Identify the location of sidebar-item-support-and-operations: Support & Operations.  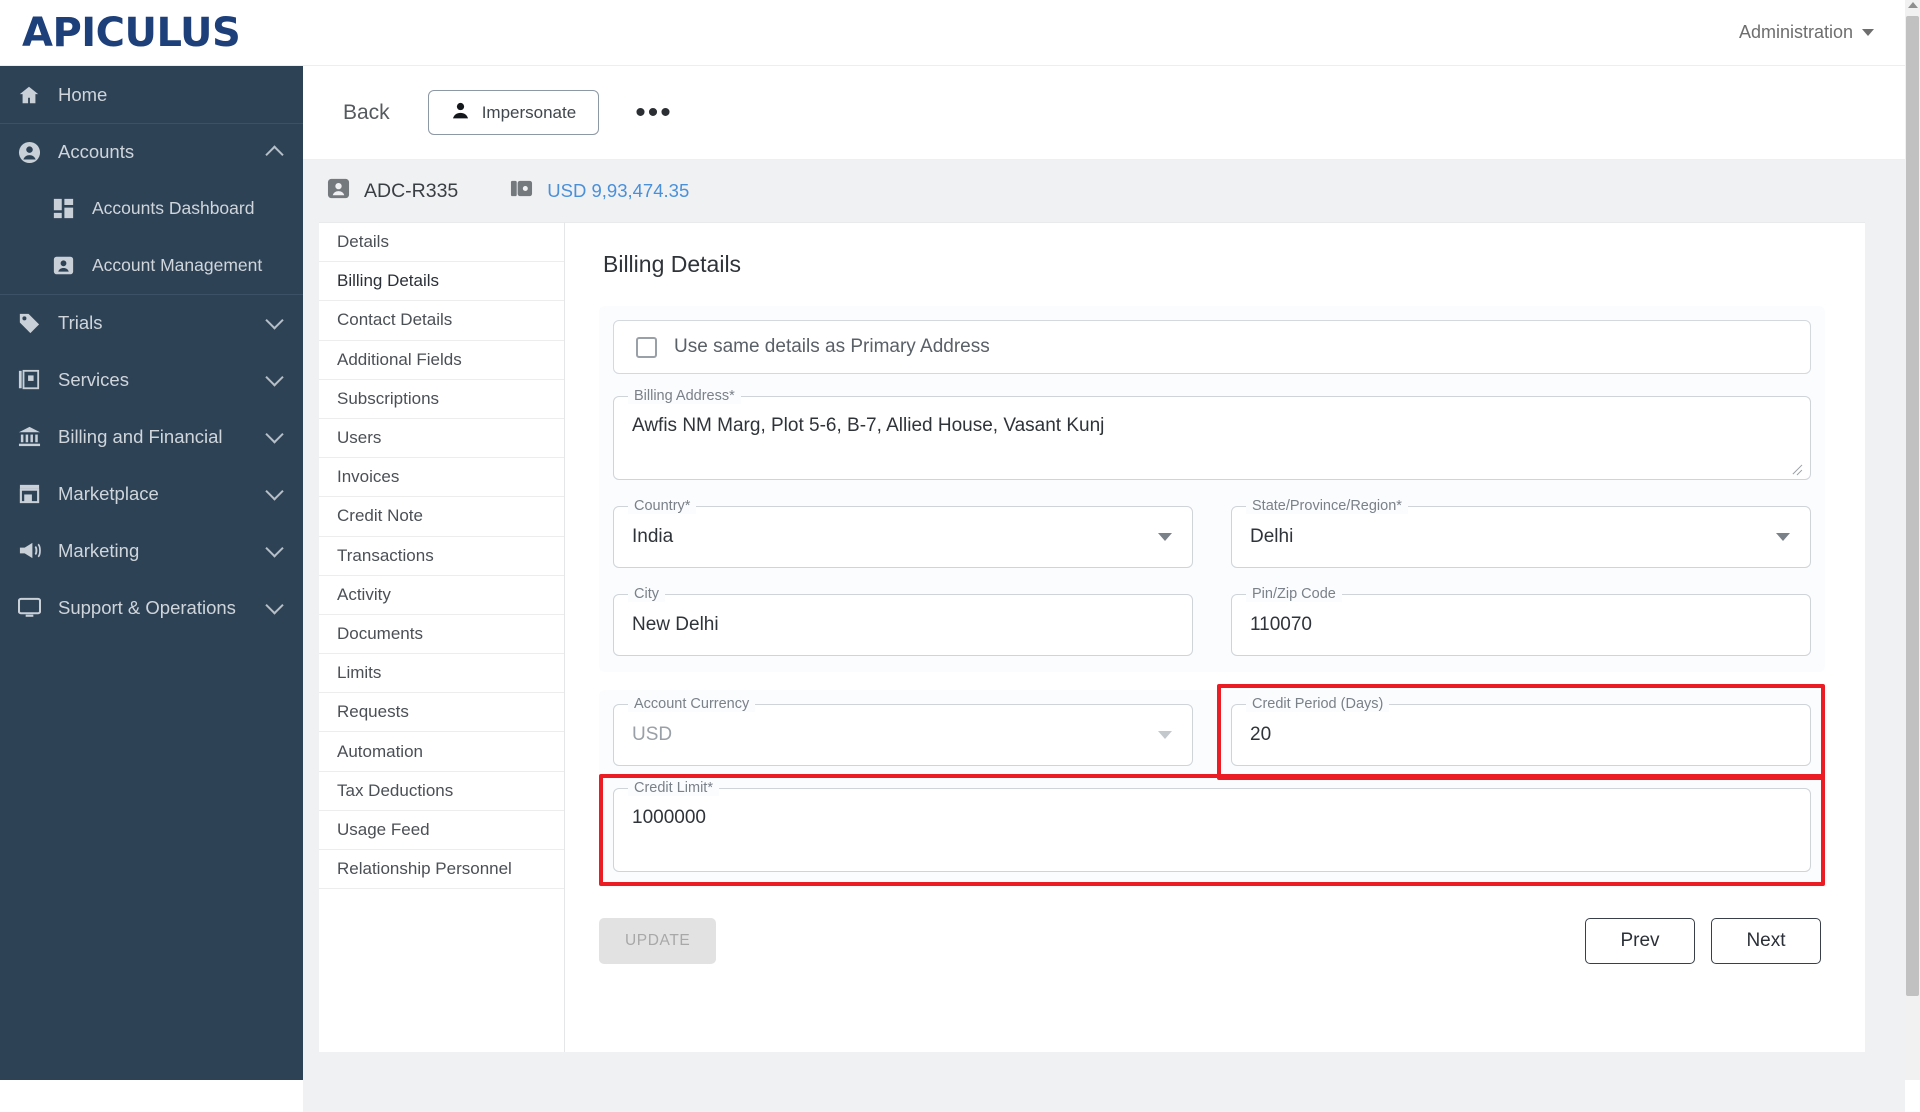
(151, 607).